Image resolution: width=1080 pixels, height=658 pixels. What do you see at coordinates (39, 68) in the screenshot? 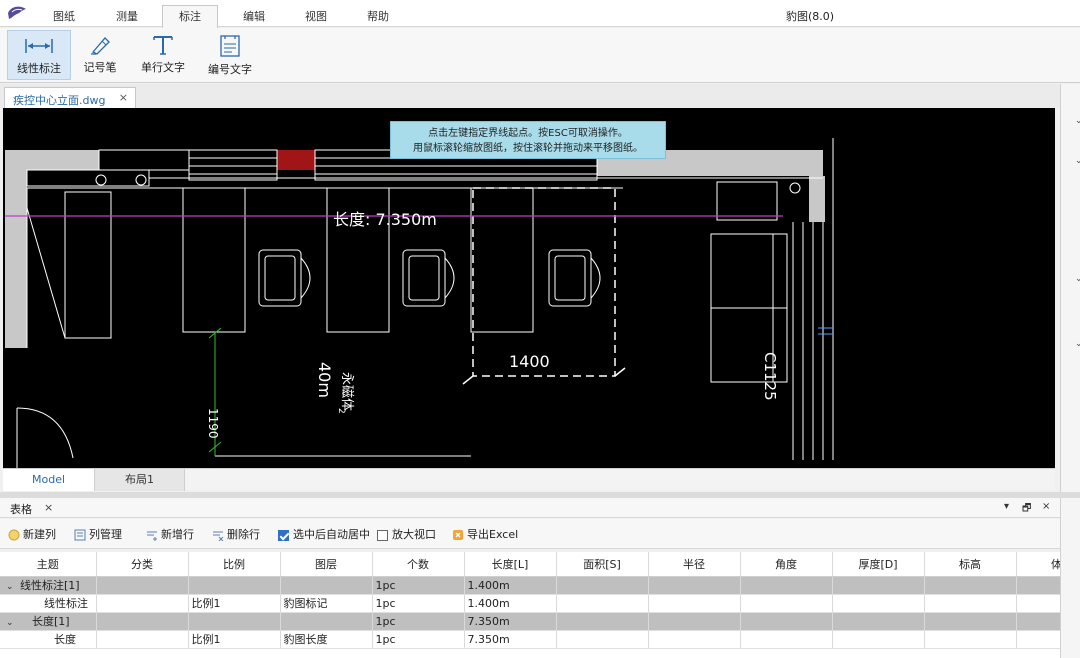
I see `linear-dimension-label: 线性标注` at bounding box center [39, 68].